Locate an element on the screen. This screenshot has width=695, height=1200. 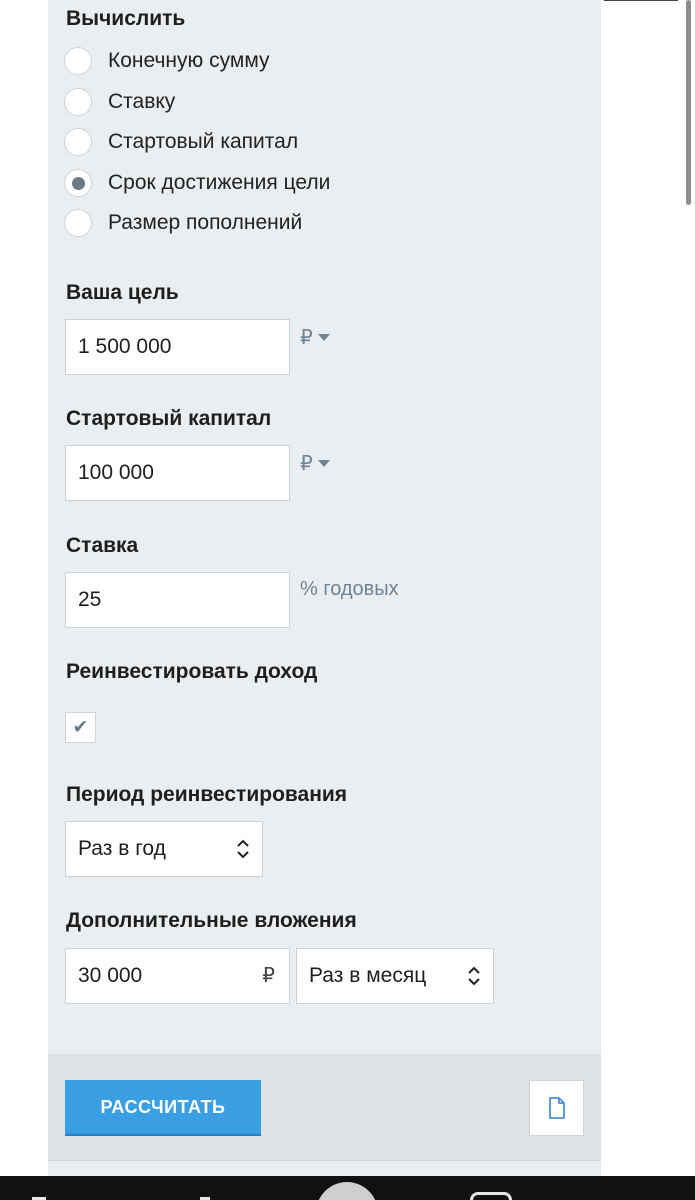
additional-label: Дополнительные вложения is located at coordinates (211, 920).